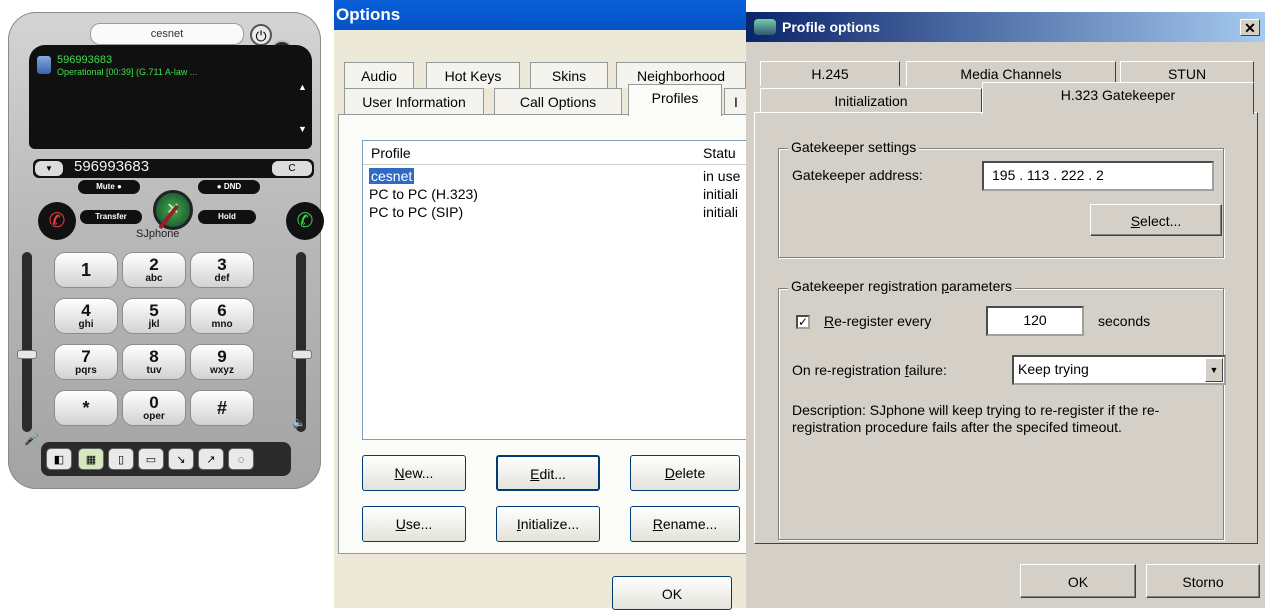  I want to click on tab-user-information: User Information, so click(414, 101).